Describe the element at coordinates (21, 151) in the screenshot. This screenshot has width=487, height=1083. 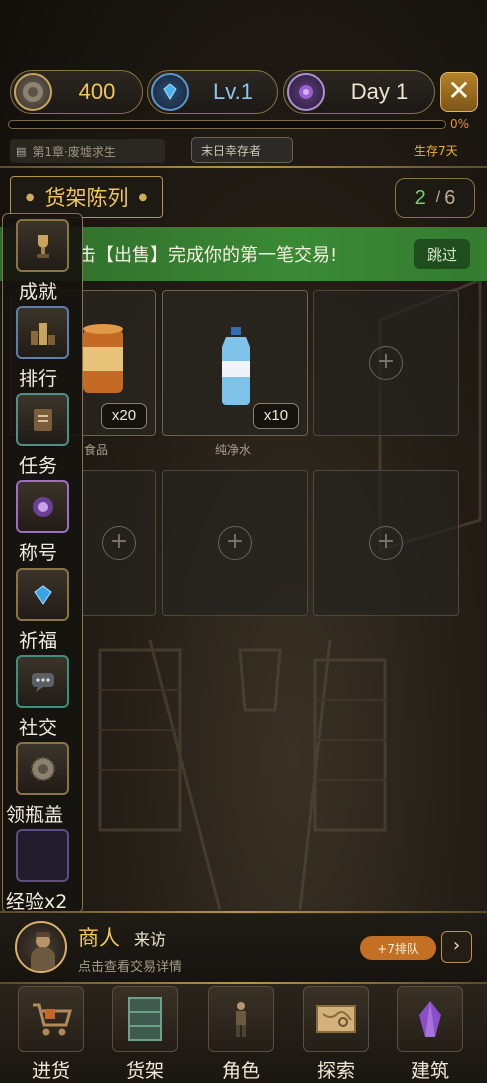
I see `book-icon: ▤` at that location.